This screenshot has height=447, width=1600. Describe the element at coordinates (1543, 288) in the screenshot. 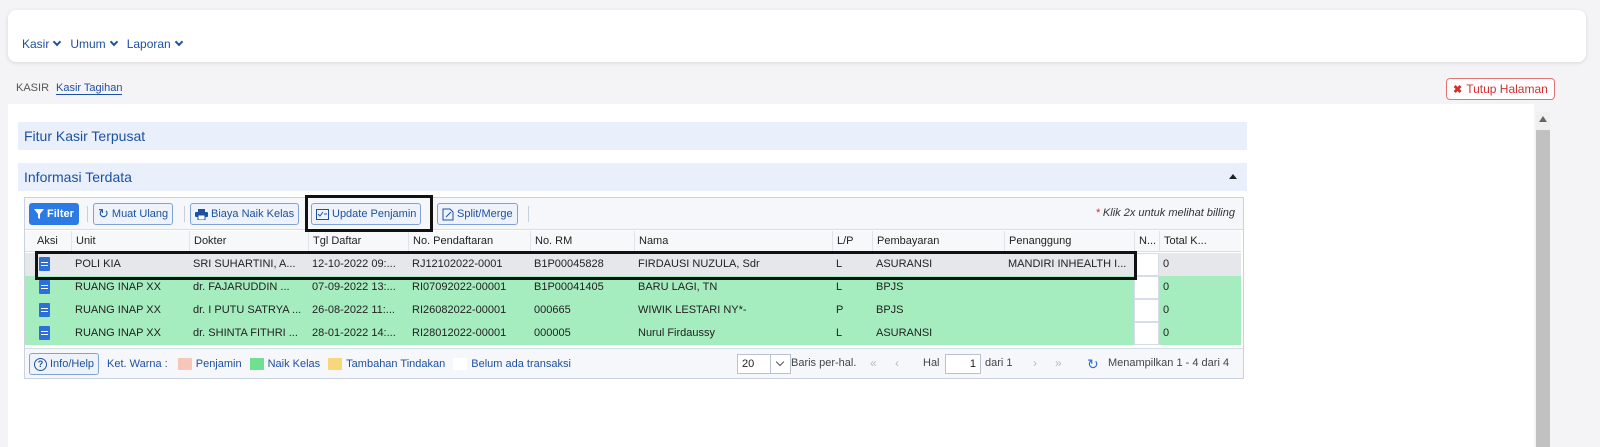

I see `scrollbar-thumb` at that location.